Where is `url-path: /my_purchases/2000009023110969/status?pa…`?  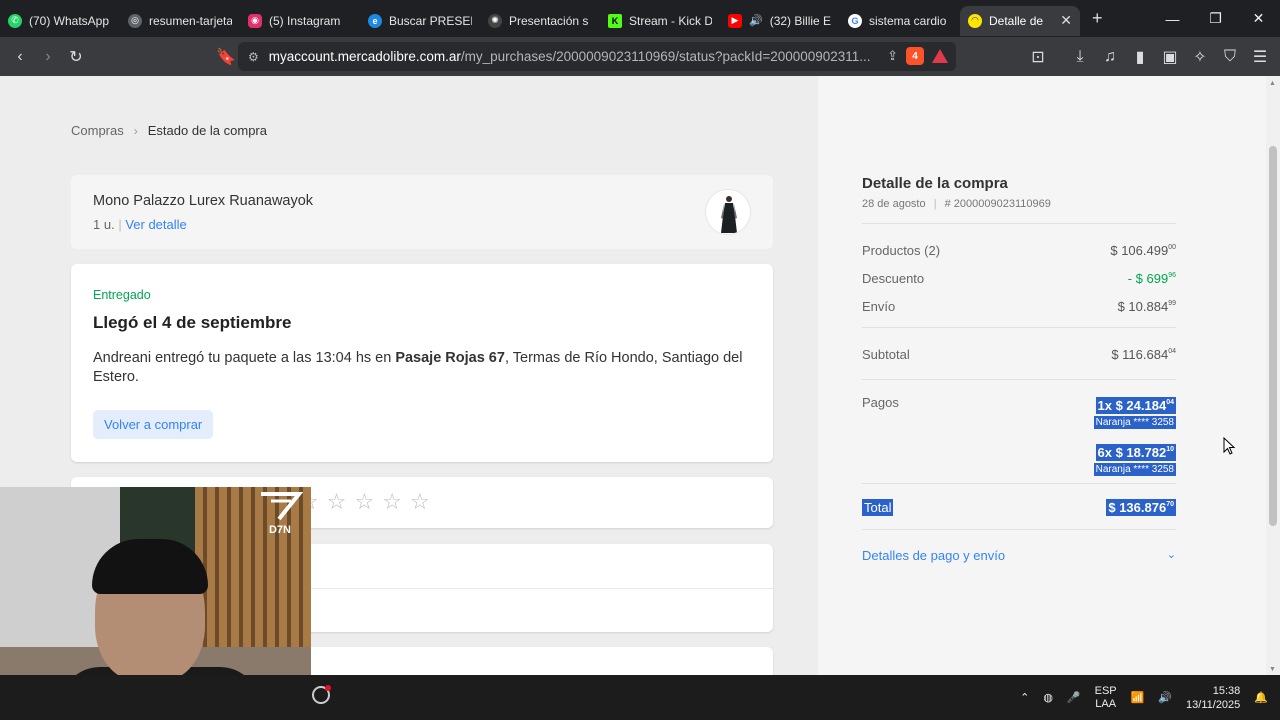
url-path: /my_purchases/2000009023110969/status?pa… is located at coordinates (665, 56).